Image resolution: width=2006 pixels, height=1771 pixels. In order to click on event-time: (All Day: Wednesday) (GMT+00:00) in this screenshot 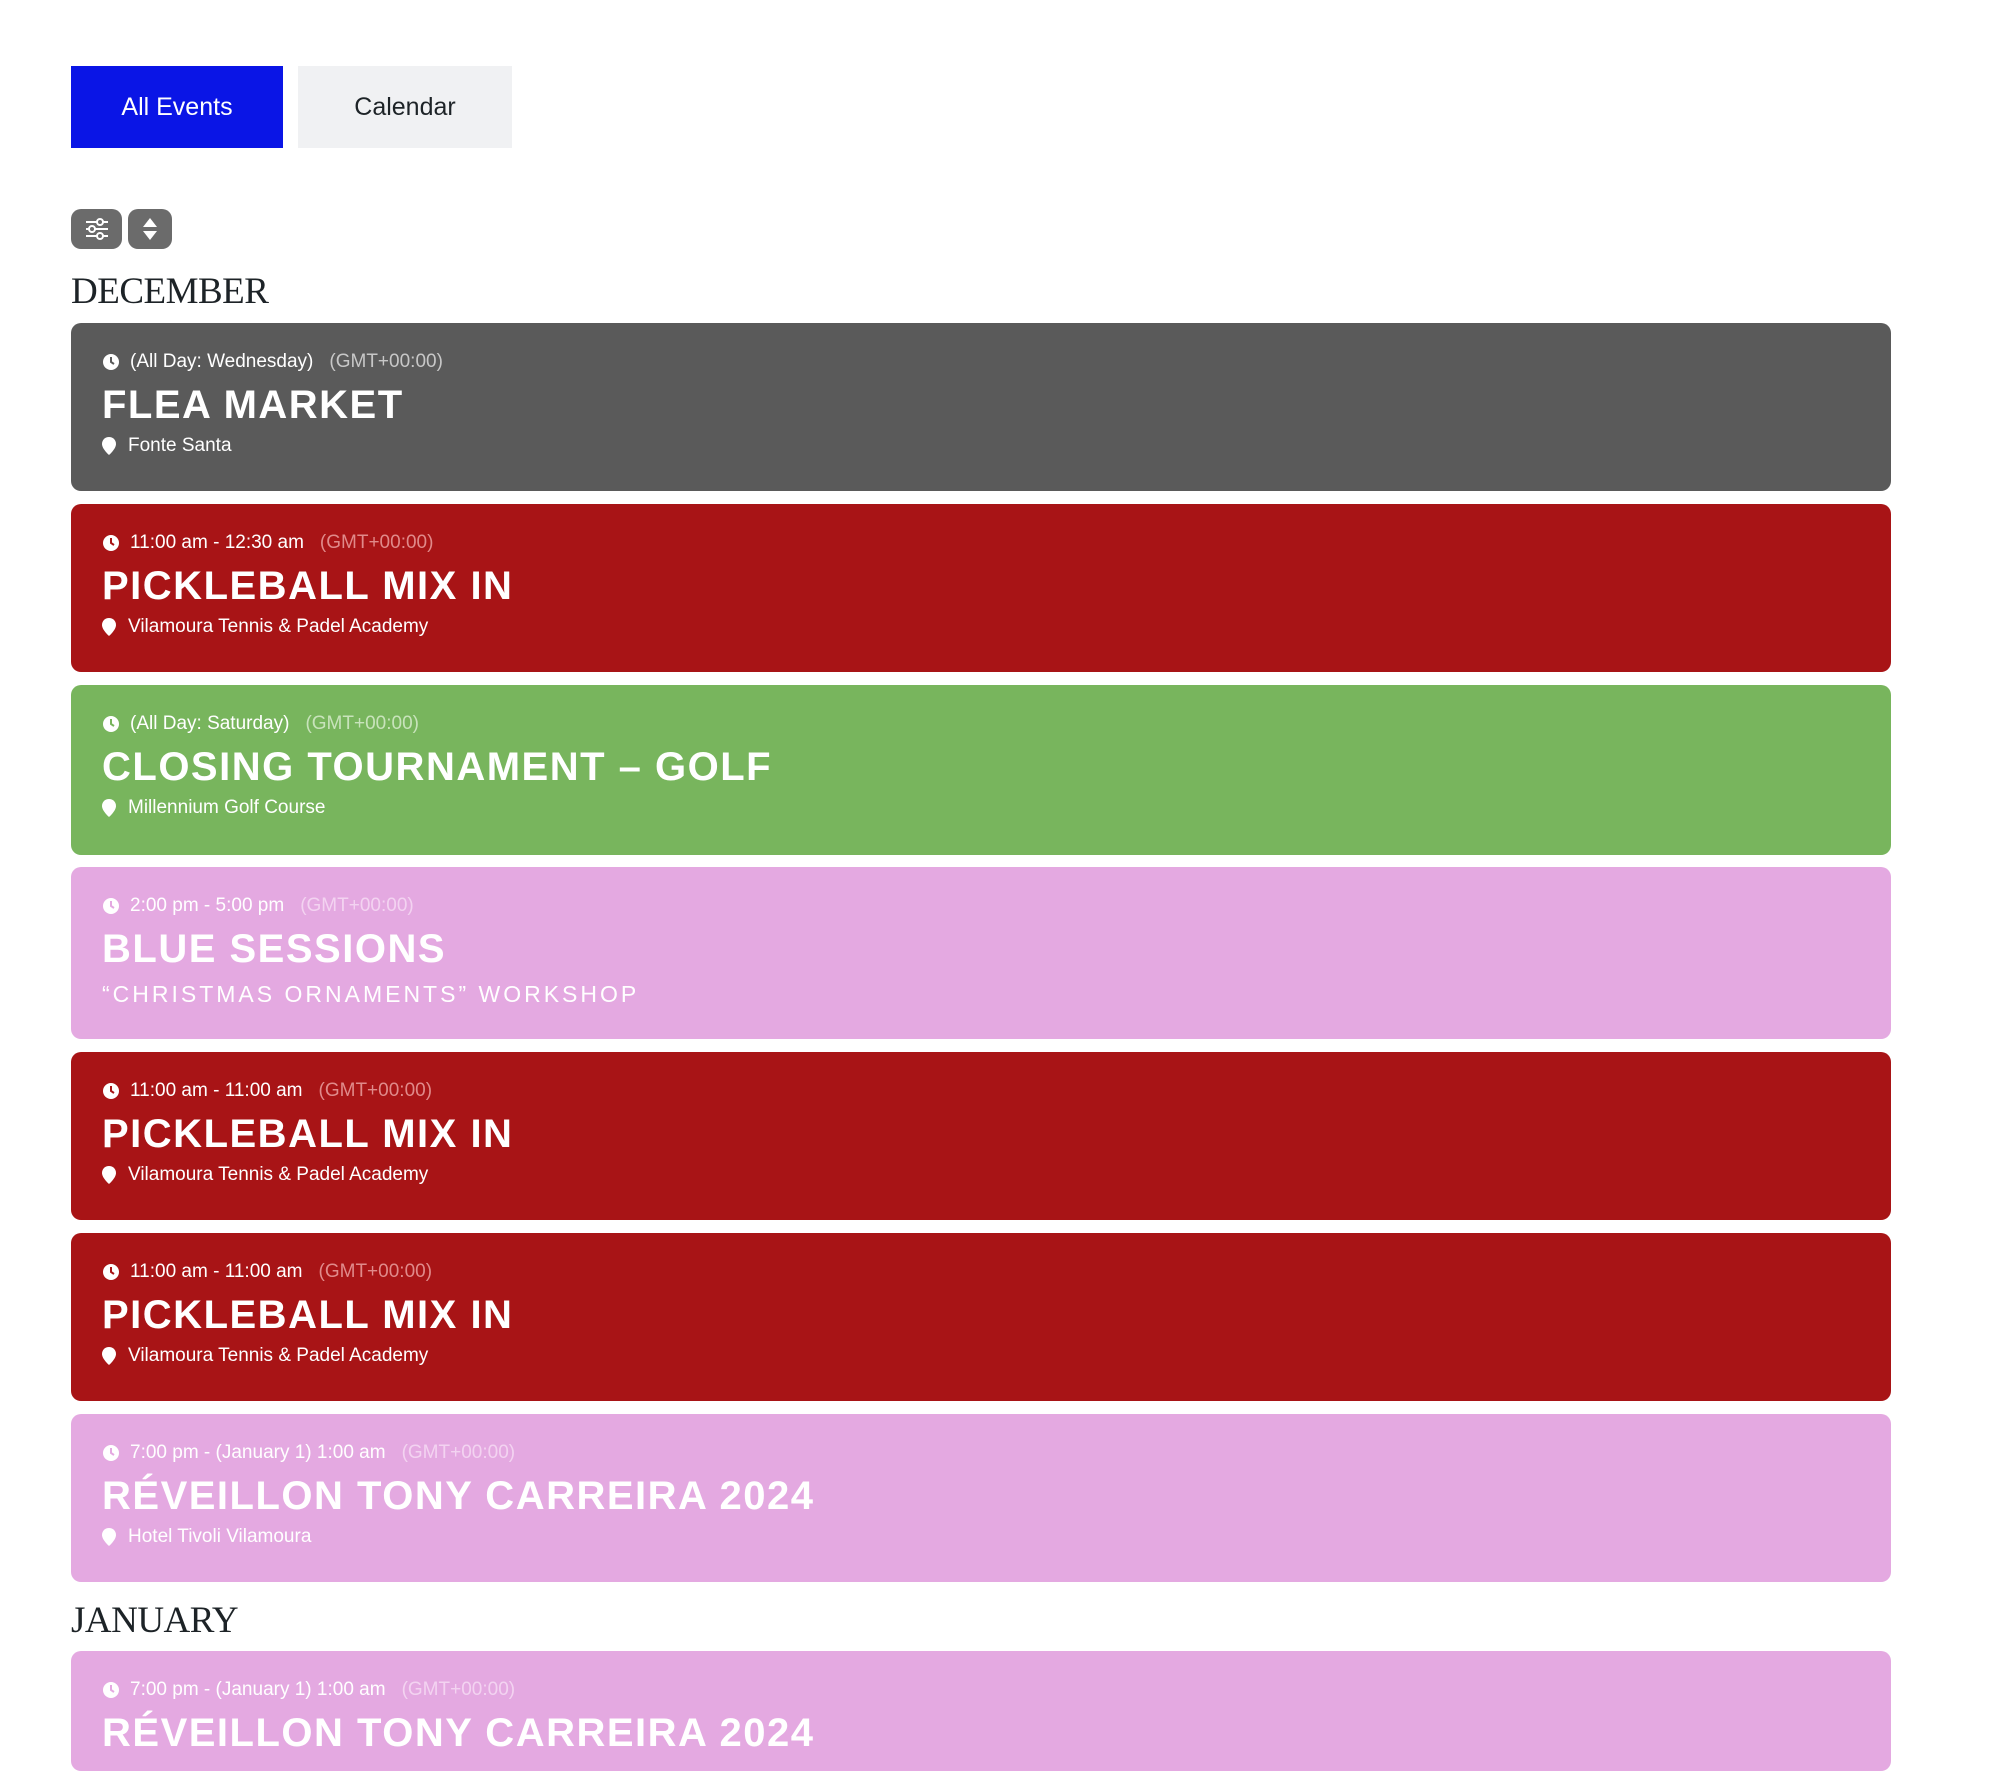, I will do `click(272, 362)`.